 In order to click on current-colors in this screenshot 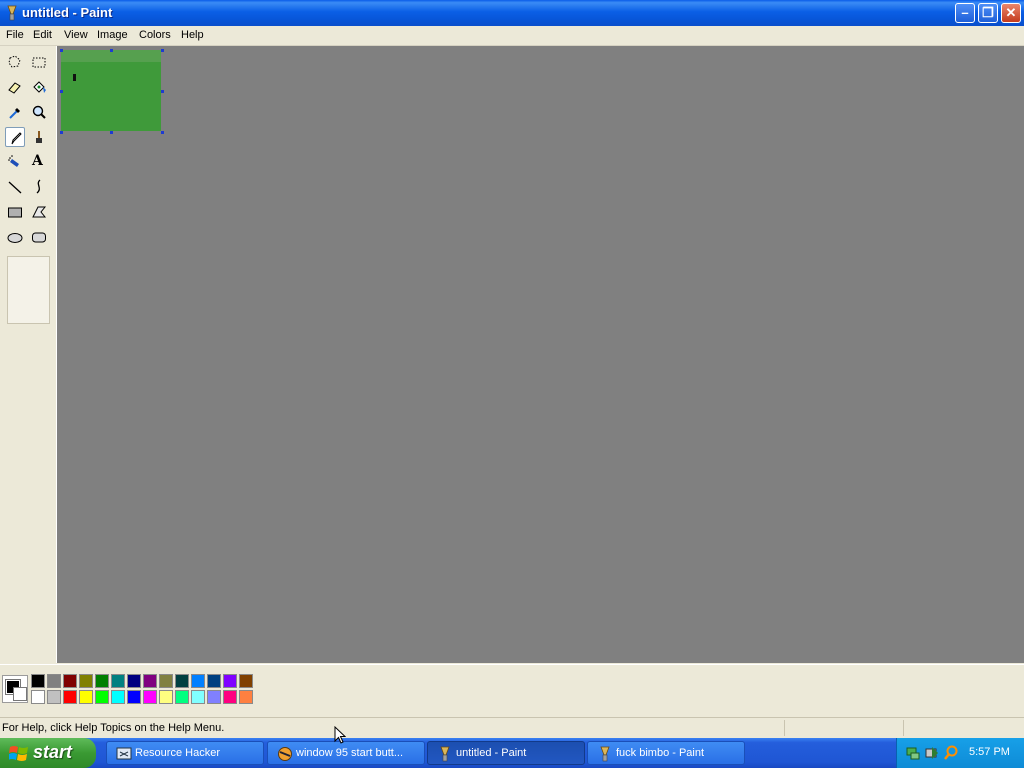, I will do `click(15, 689)`.